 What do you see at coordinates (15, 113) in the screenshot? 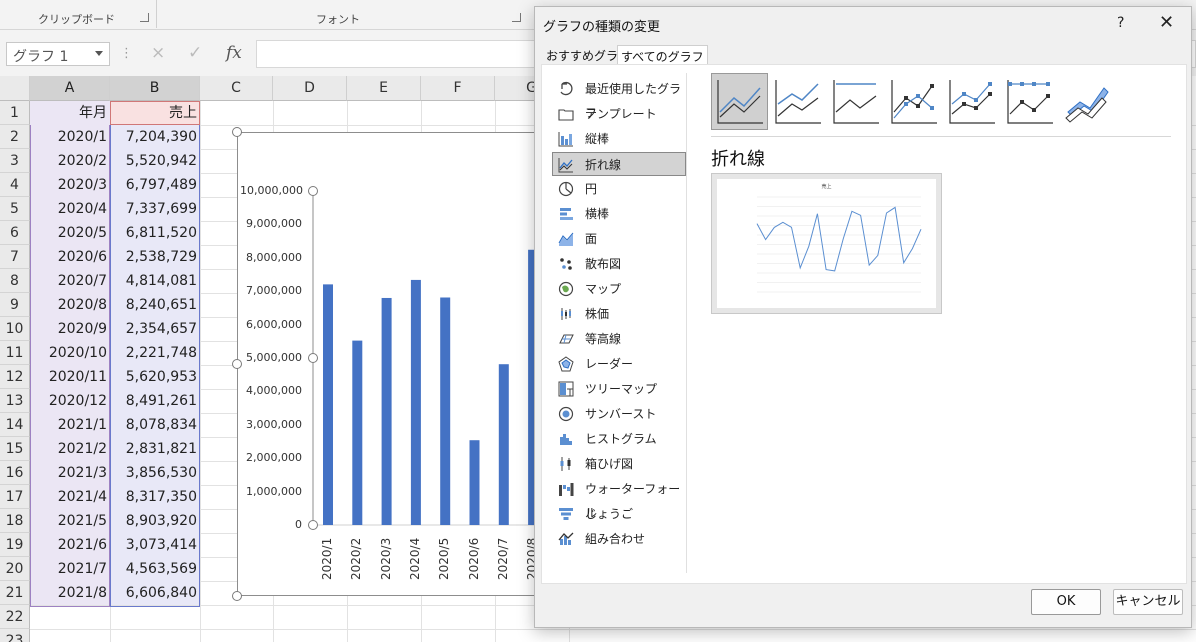
I see `row-header: 1` at bounding box center [15, 113].